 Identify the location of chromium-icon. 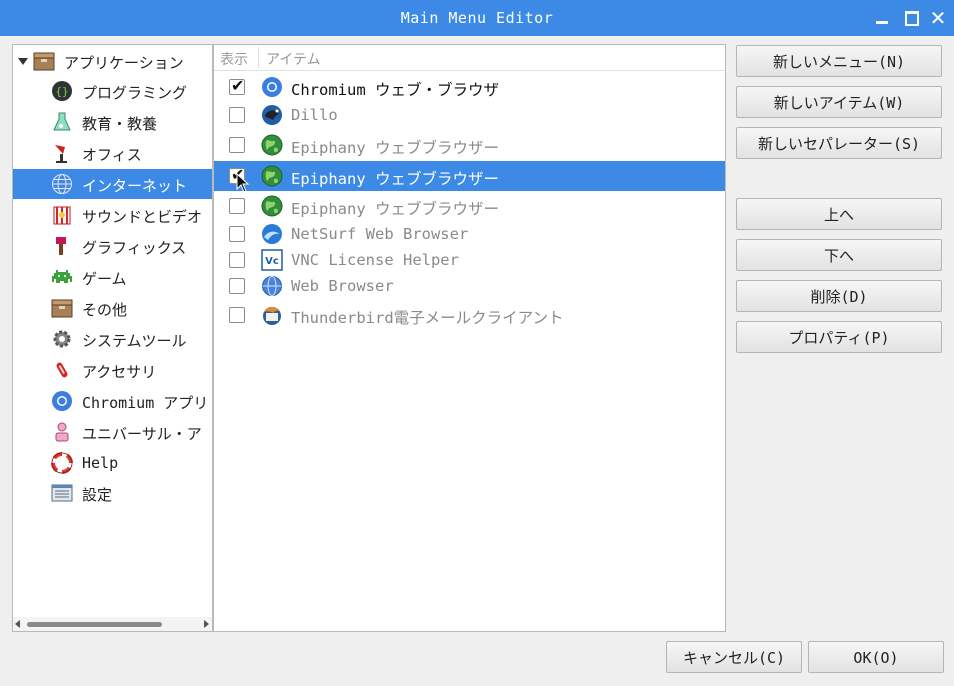
(272, 87).